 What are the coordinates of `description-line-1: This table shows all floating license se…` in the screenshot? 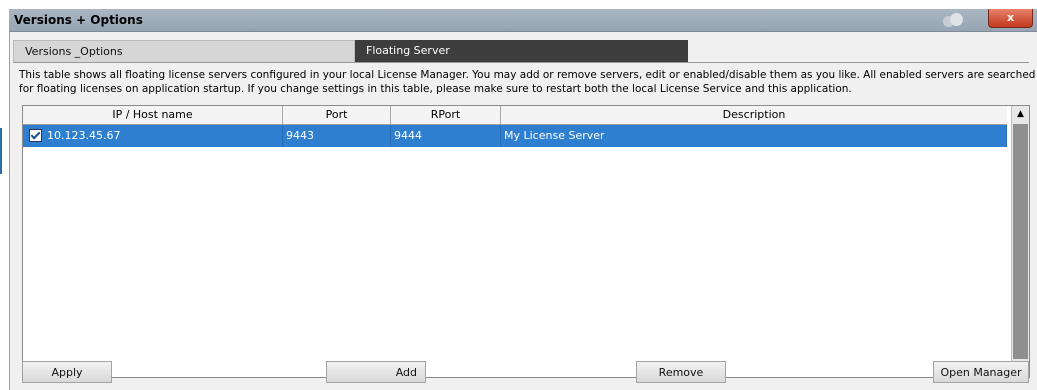 It's located at (527, 75).